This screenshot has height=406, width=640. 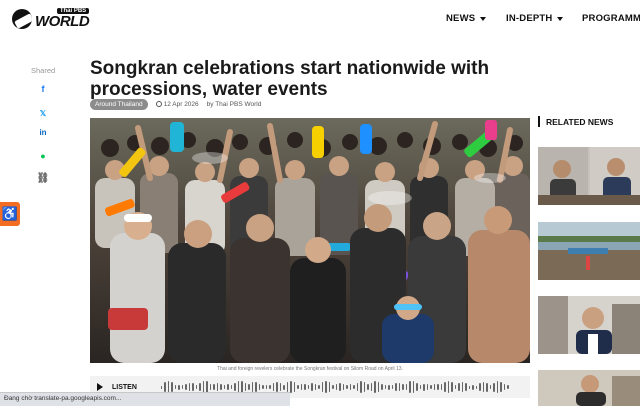 What do you see at coordinates (529, 18) in the screenshot?
I see `nav-in-depth-label: IN-DEPTH` at bounding box center [529, 18].